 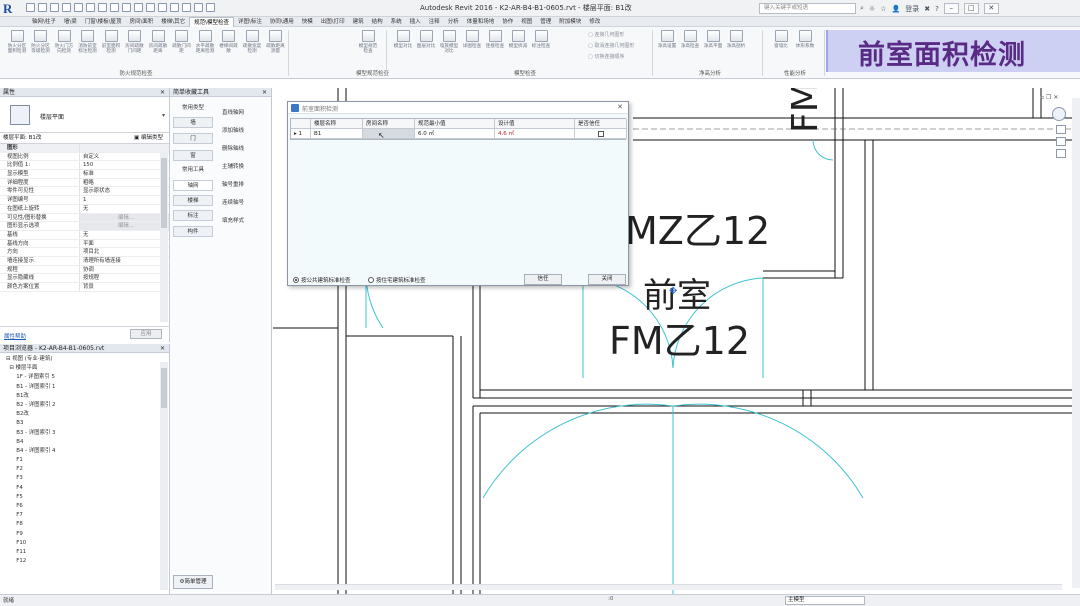 I want to click on ribbon-tab-21: 修改, so click(x=594, y=22).